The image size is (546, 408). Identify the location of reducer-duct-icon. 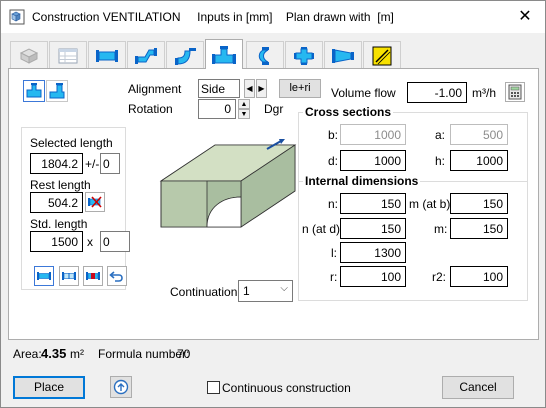
(343, 55).